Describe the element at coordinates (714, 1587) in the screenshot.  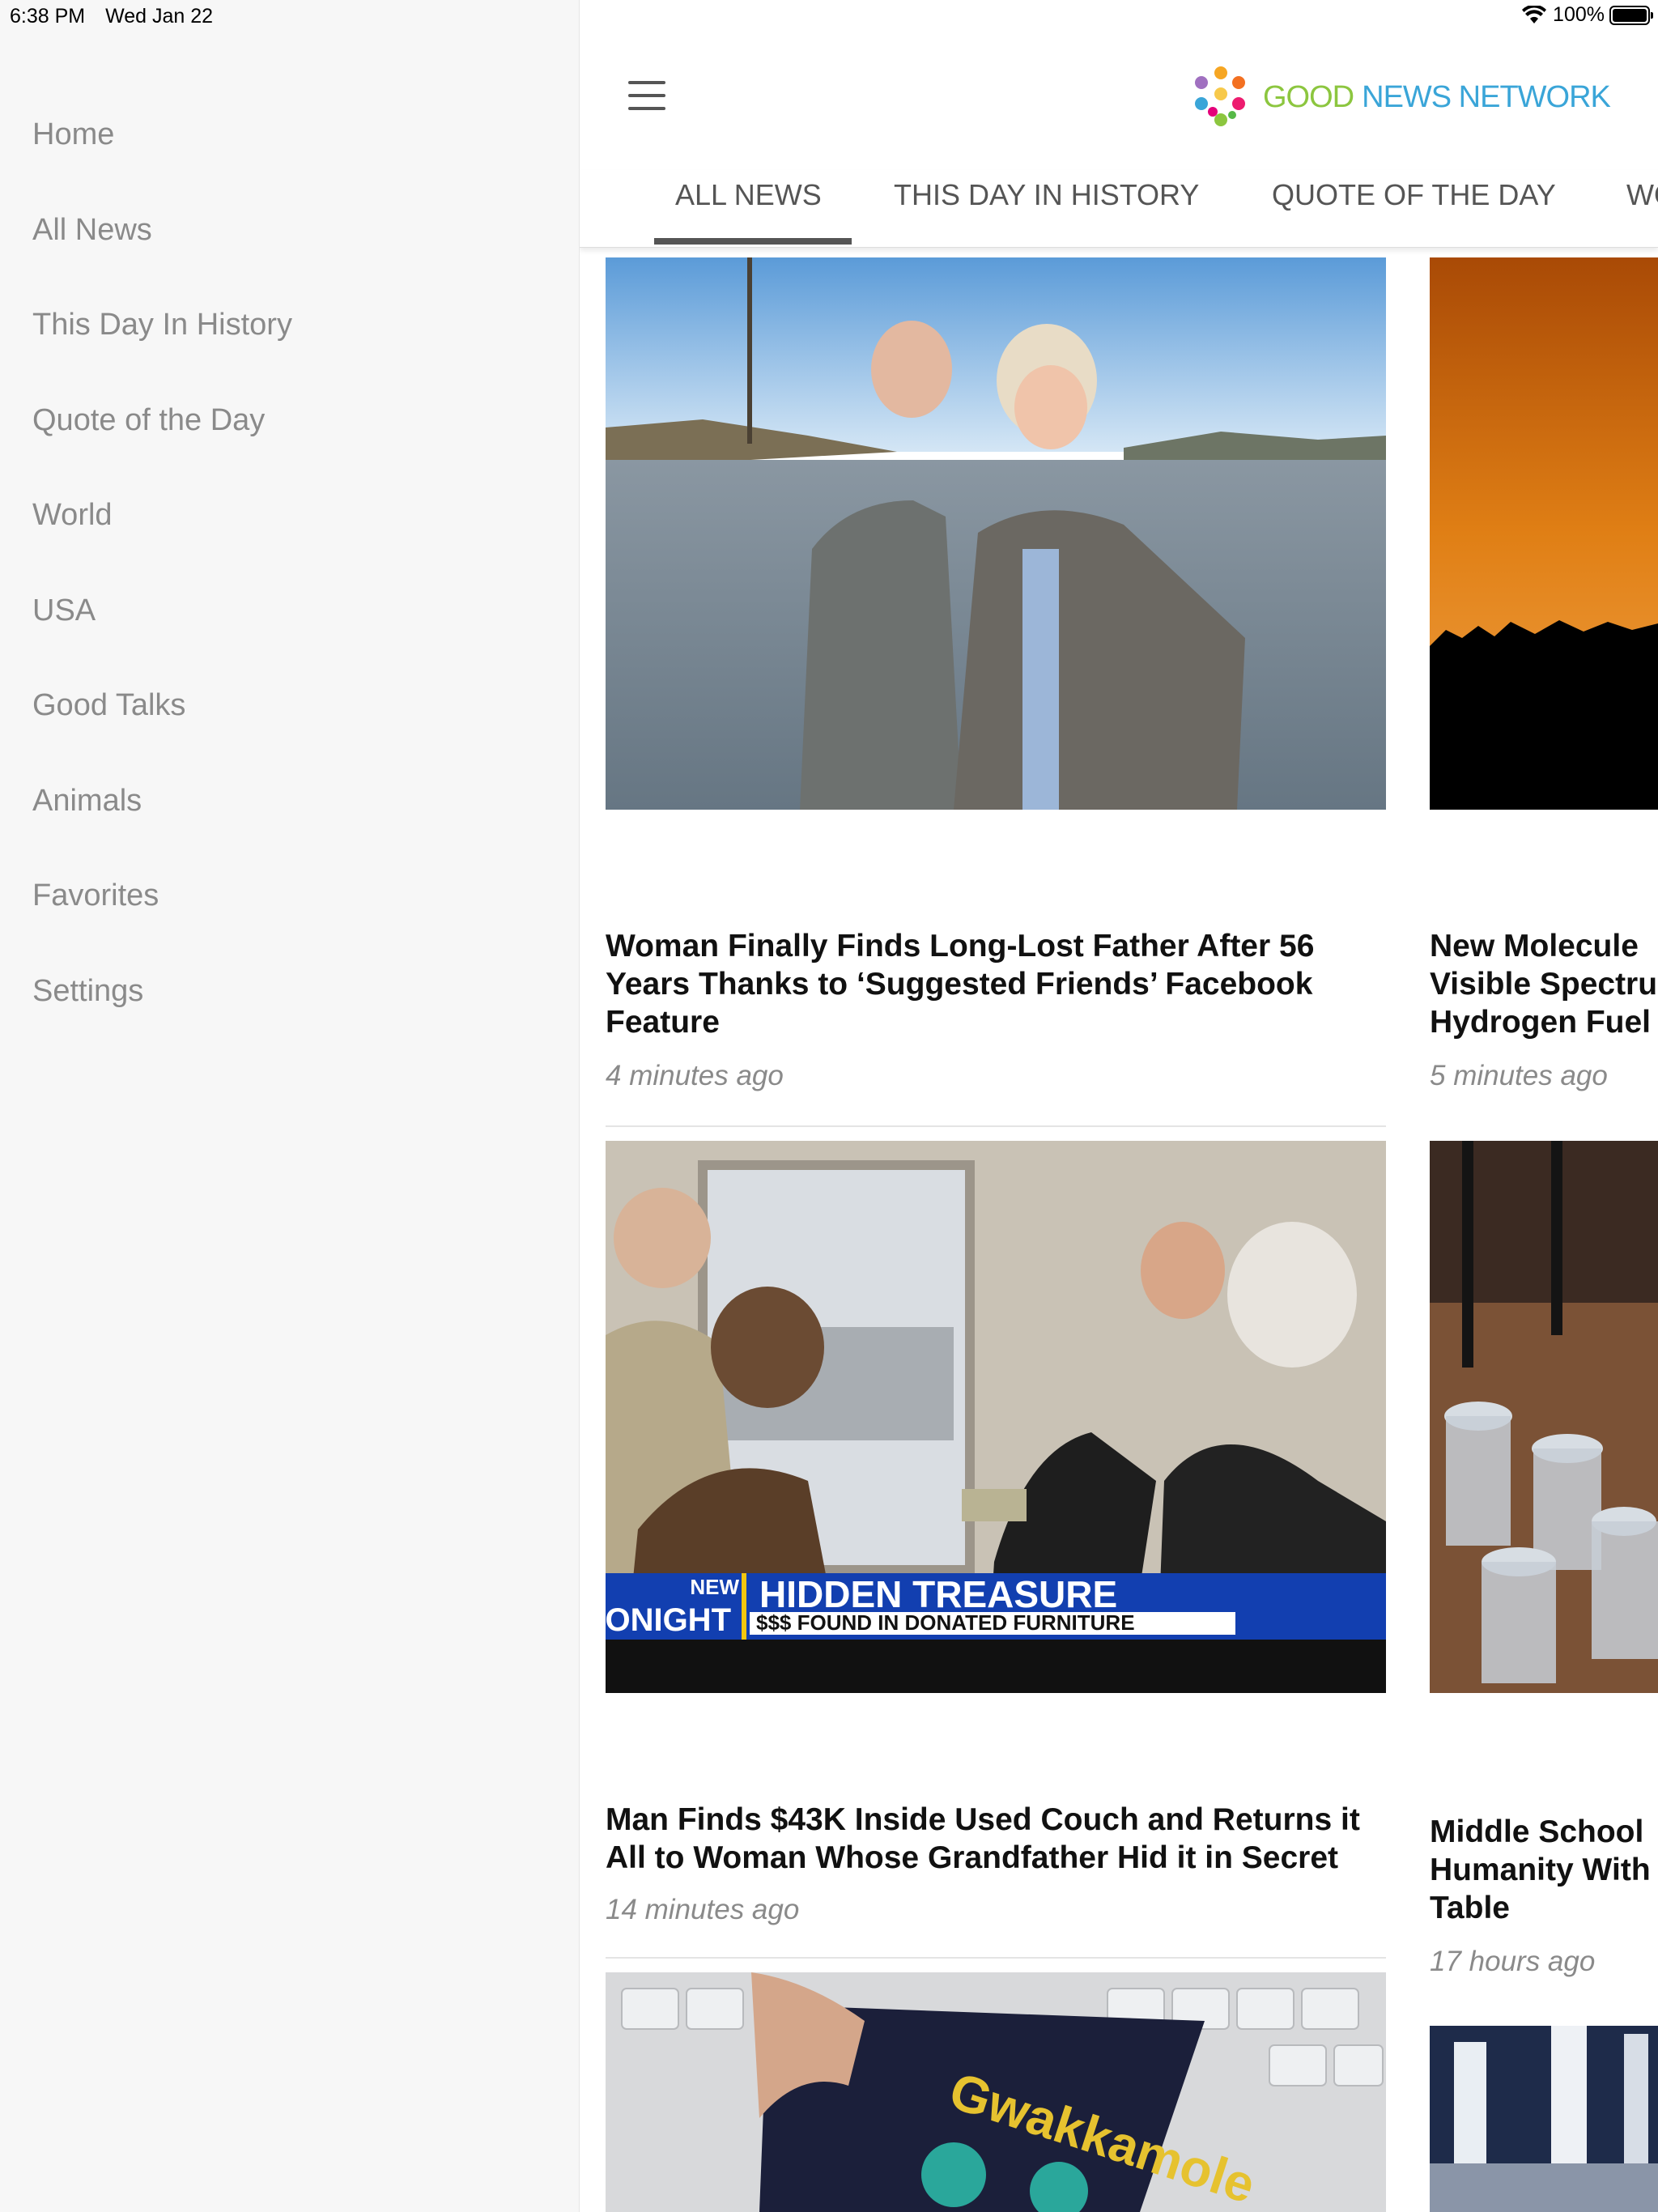
I see `svg-text: NEW` at that location.